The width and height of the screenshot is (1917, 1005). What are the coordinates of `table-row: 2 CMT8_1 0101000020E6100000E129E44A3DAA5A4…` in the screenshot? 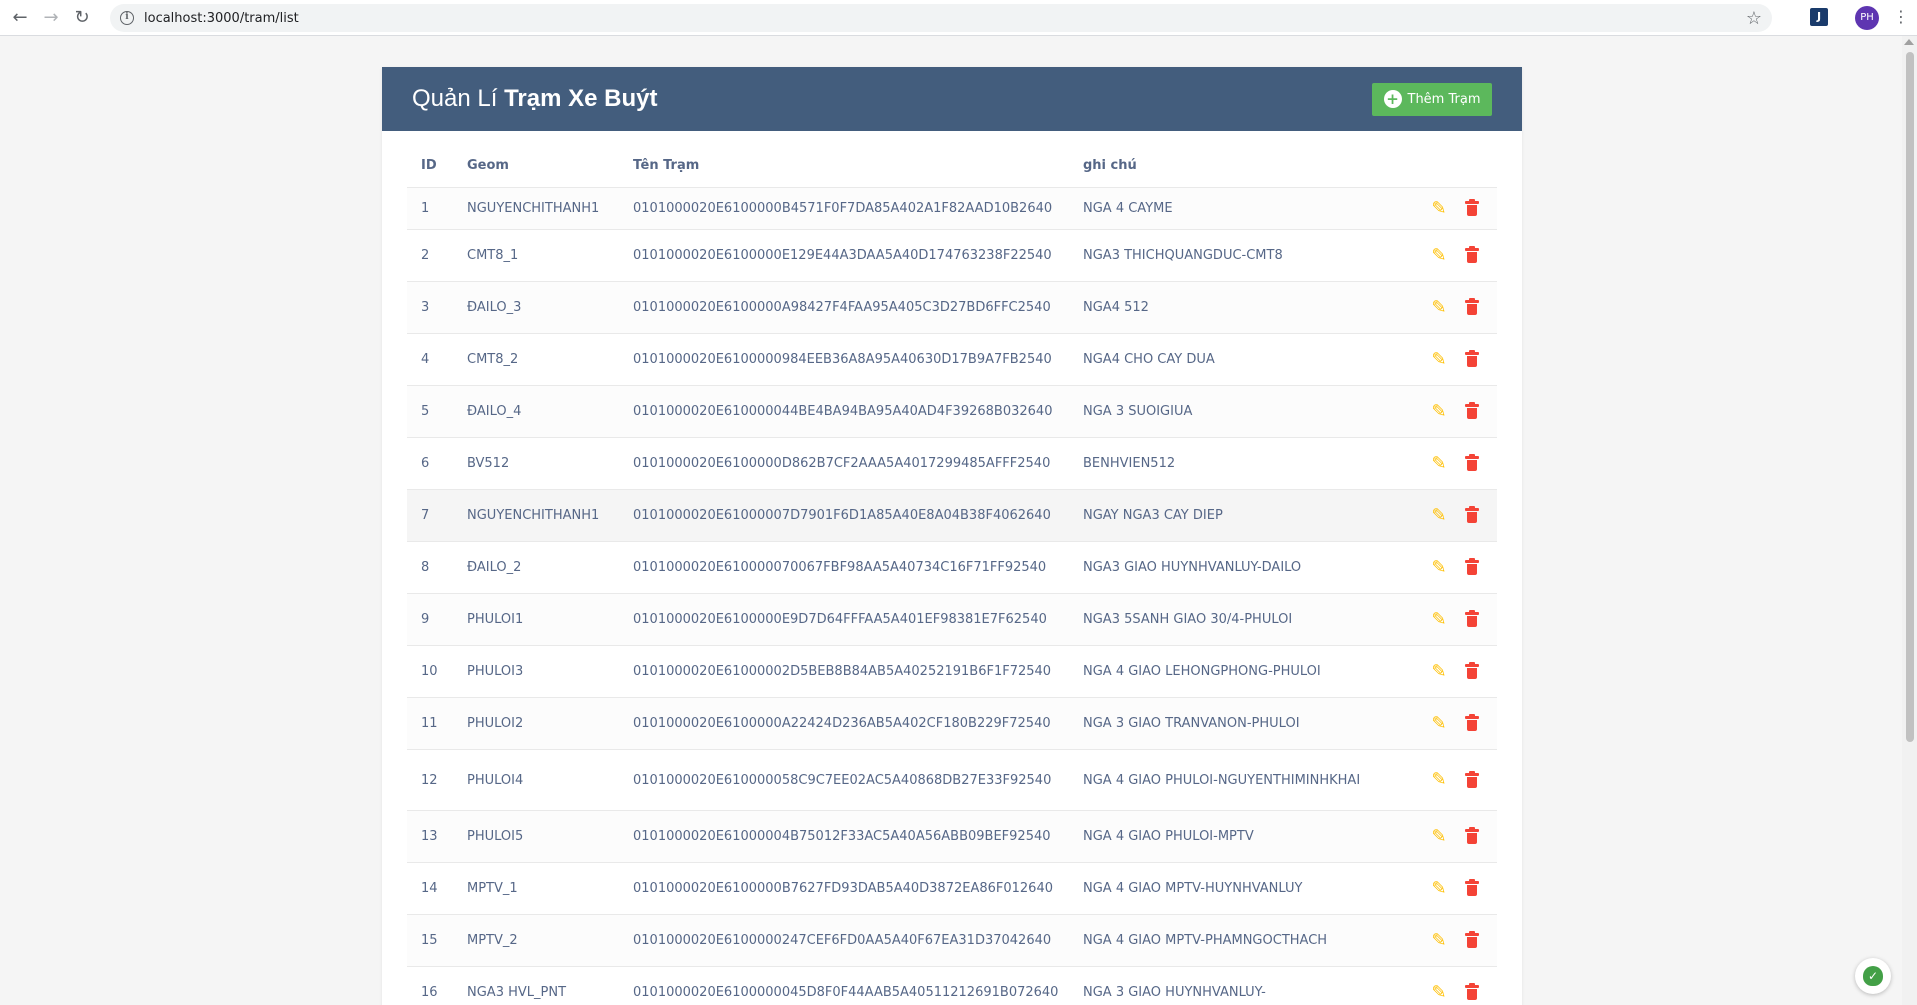 It's located at (952, 256).